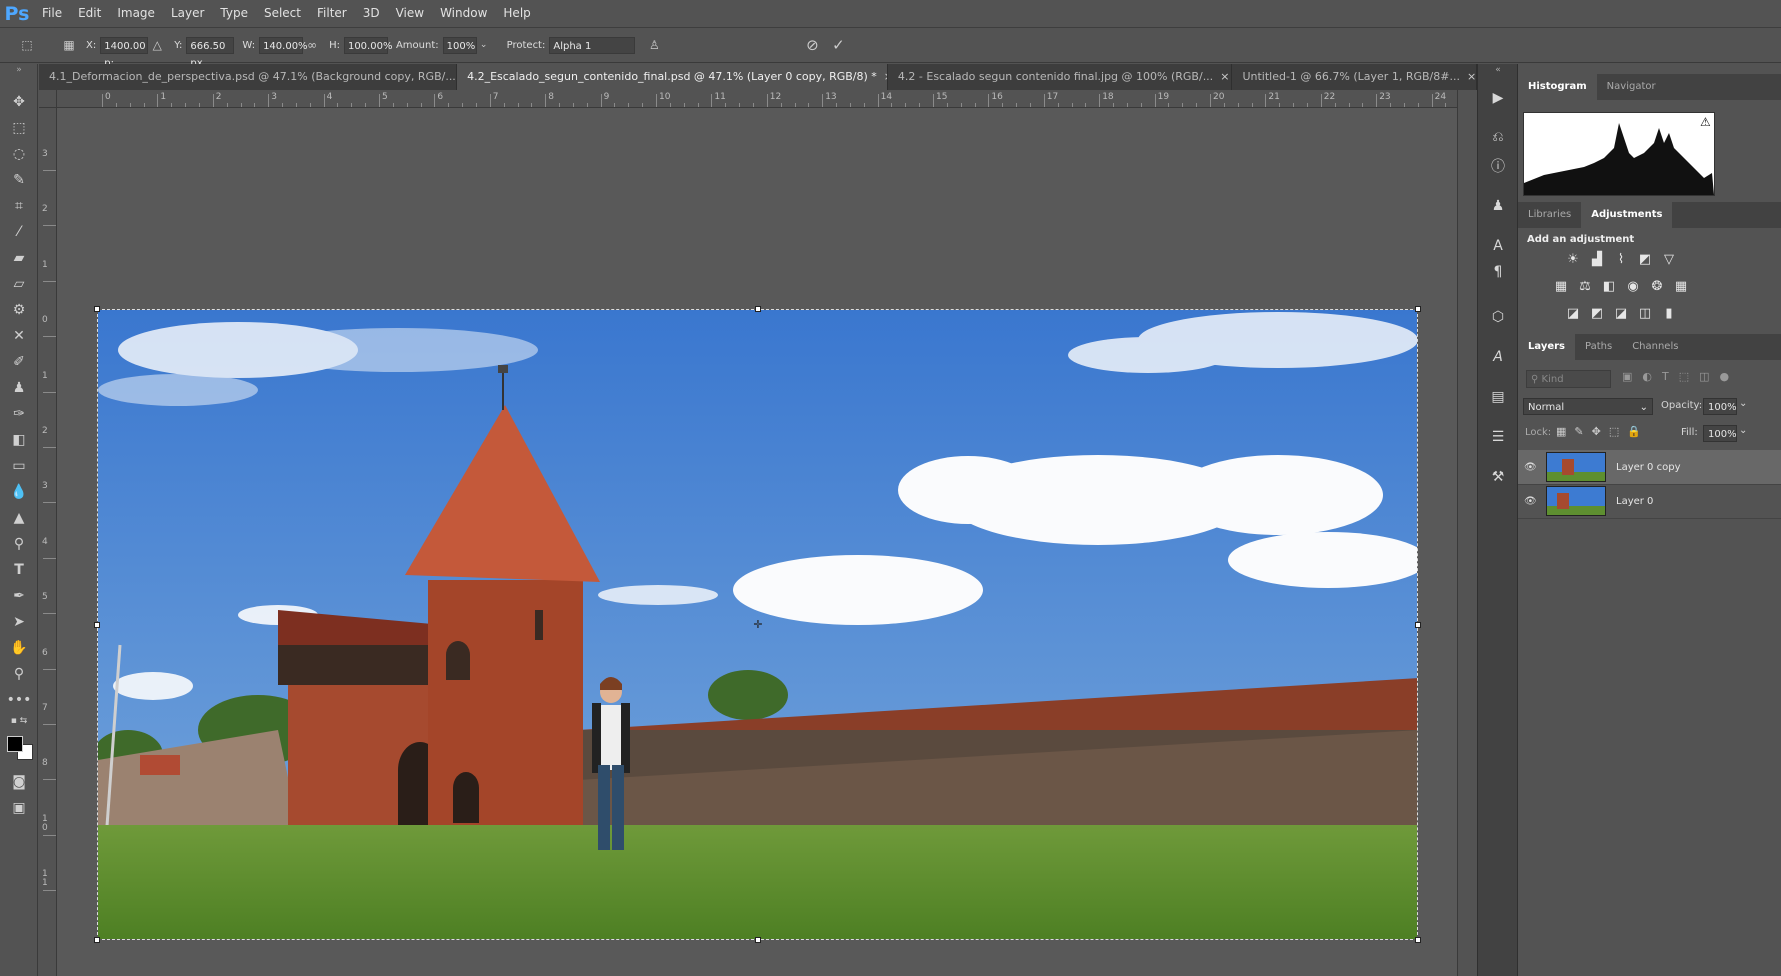  I want to click on history-icon: ⎌, so click(1498, 137).